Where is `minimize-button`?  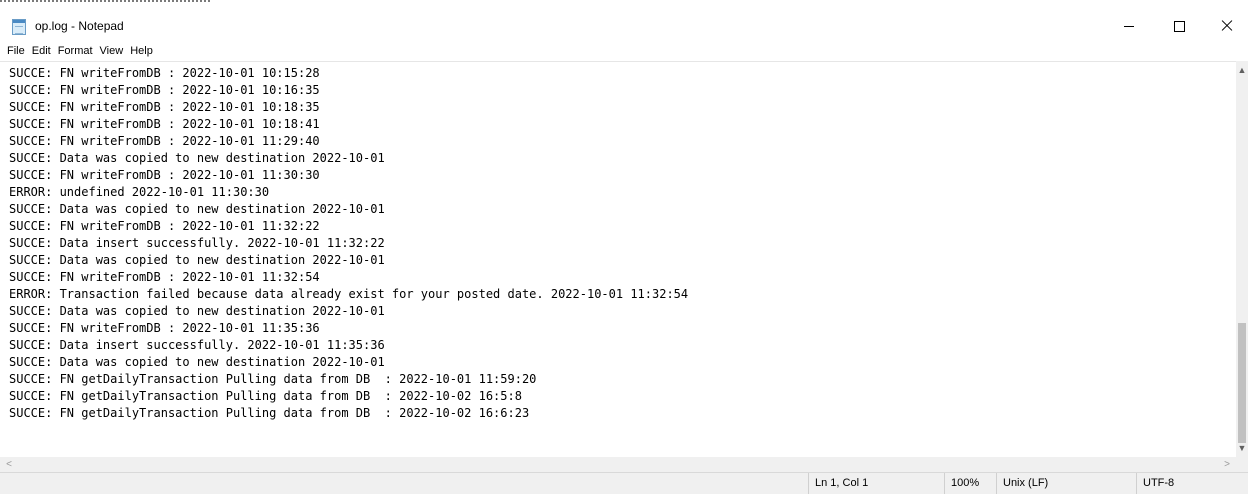
minimize-button is located at coordinates (1129, 26).